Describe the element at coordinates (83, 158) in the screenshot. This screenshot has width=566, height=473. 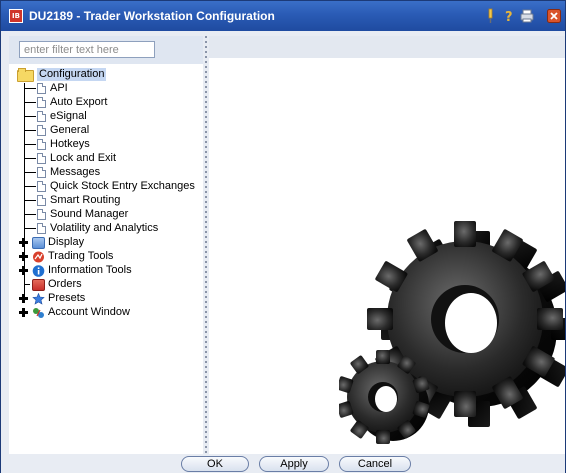
I see `tree-item-label: Lock and Exit` at that location.